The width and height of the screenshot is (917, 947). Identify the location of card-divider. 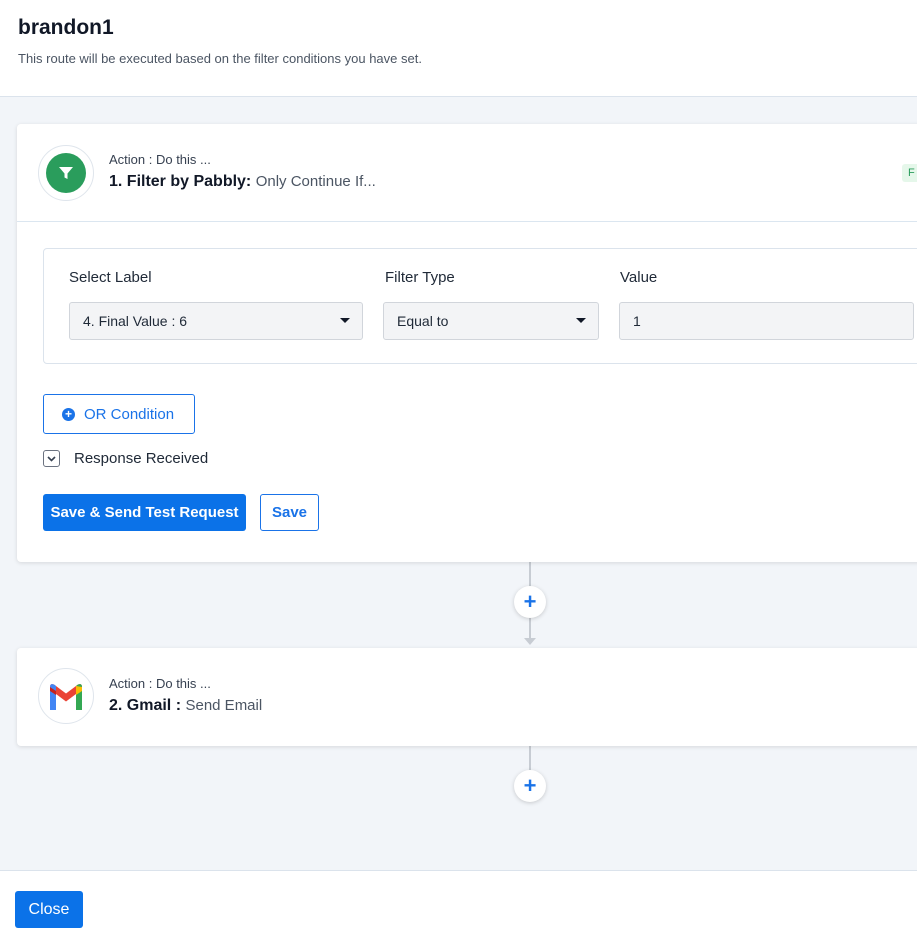
(467, 221).